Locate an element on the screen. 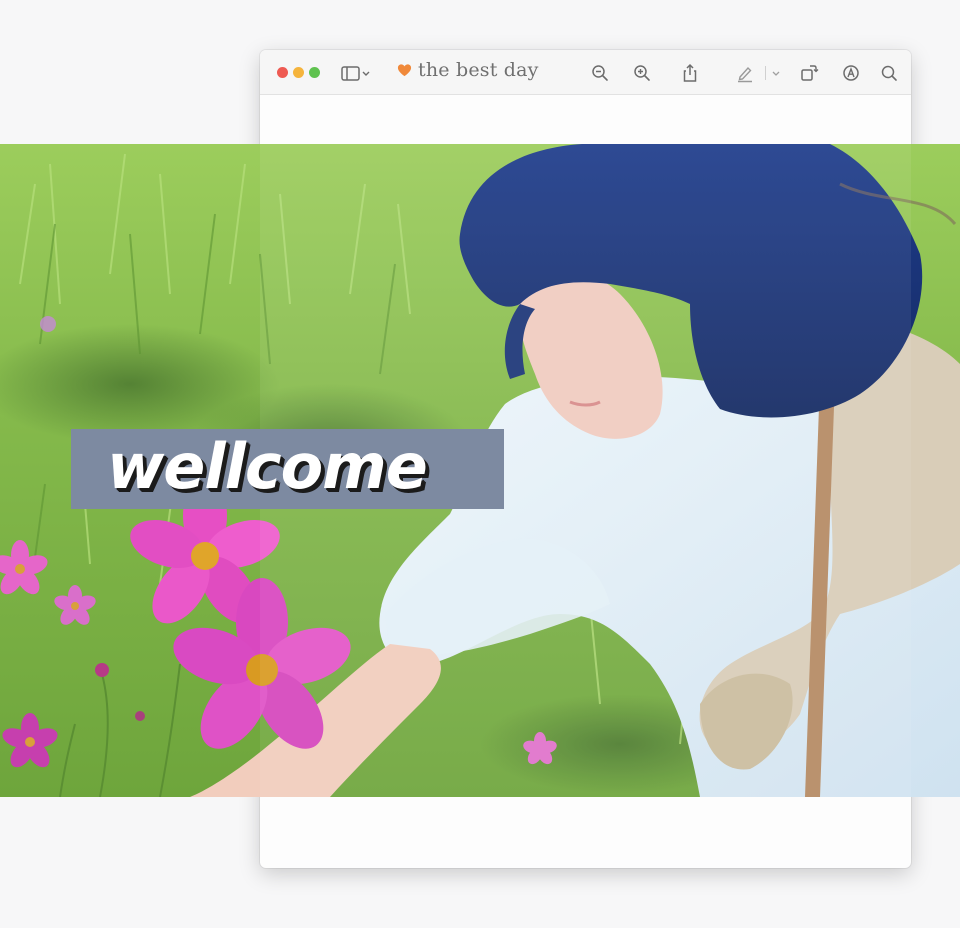  markup-icon is located at coordinates (851, 73).